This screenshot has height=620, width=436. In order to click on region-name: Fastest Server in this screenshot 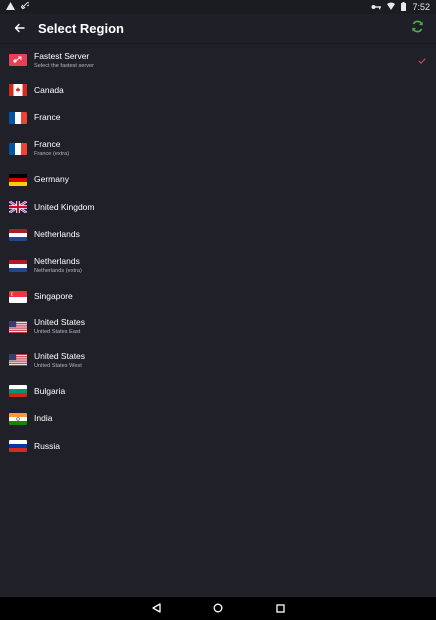, I will do `click(62, 55)`.